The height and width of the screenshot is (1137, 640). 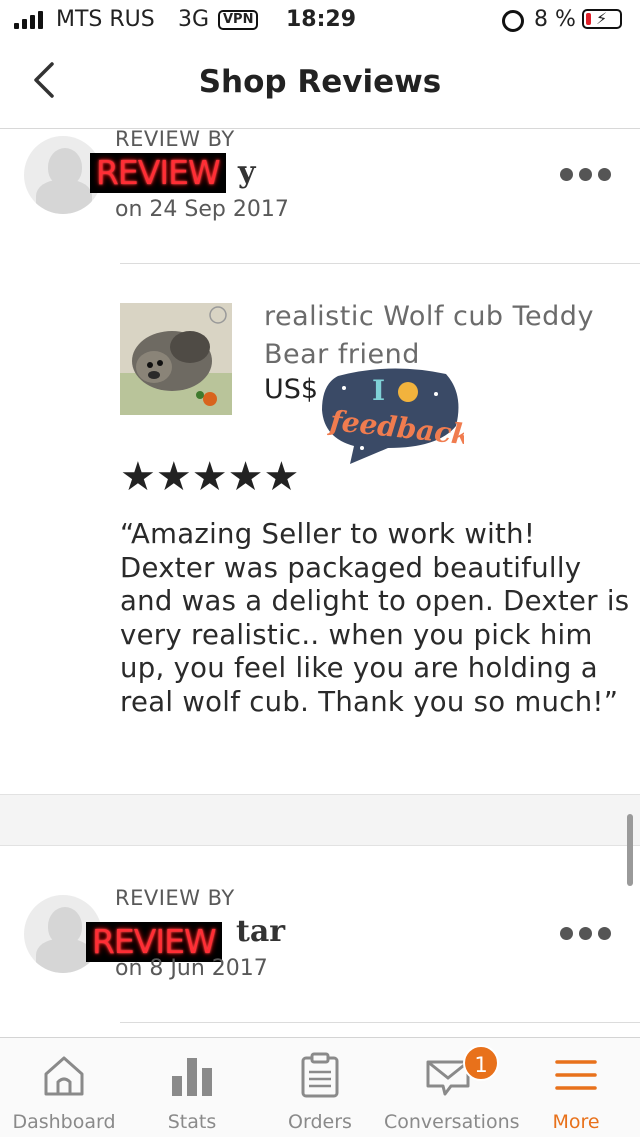 I want to click on product-price: US$, so click(x=291, y=389).